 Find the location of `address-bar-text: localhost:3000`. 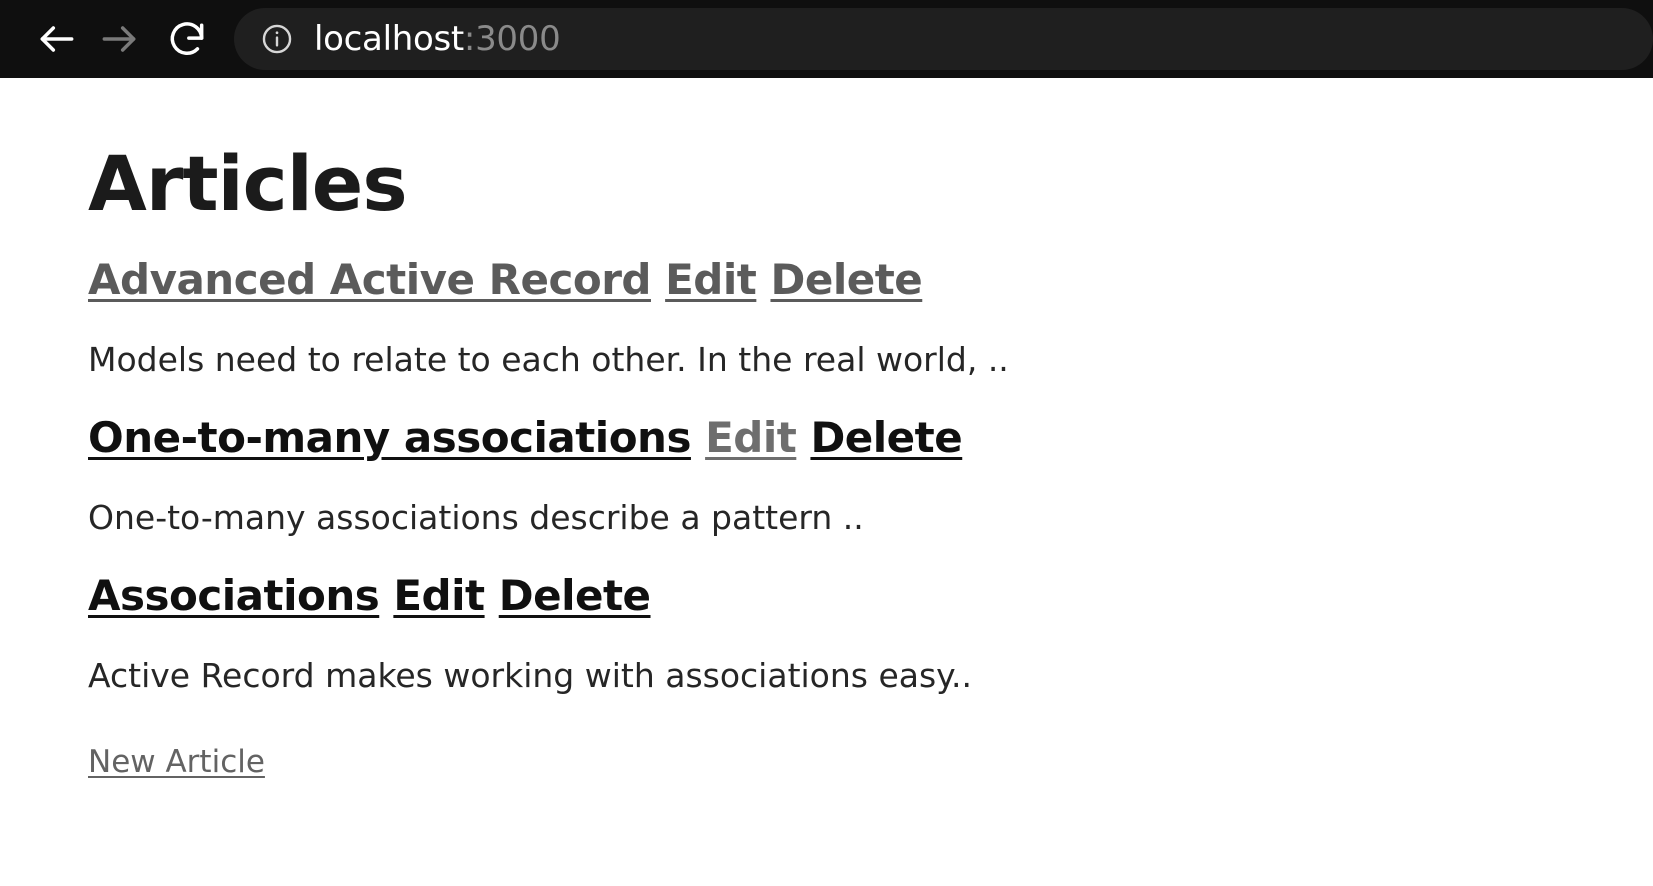

address-bar-text: localhost:3000 is located at coordinates (437, 39).